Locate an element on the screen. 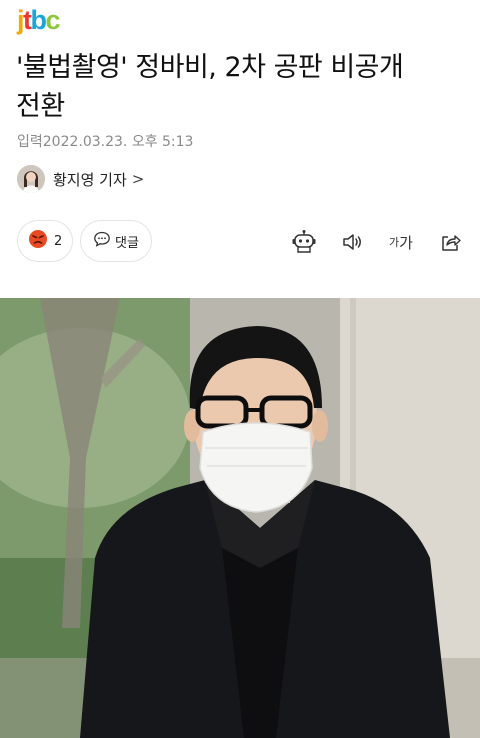  comment-button: 댓글 is located at coordinates (116, 241).